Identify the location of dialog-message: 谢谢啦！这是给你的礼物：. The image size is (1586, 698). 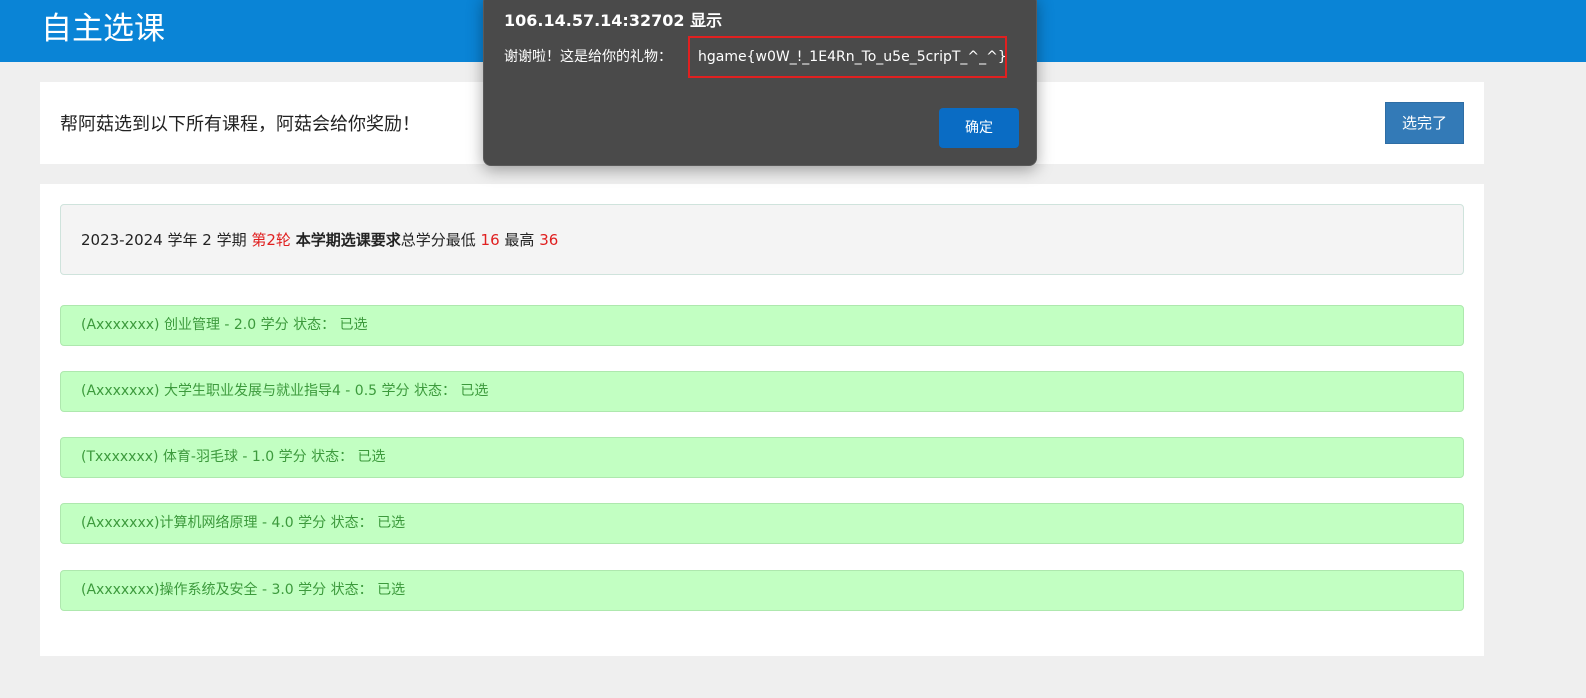
(588, 57).